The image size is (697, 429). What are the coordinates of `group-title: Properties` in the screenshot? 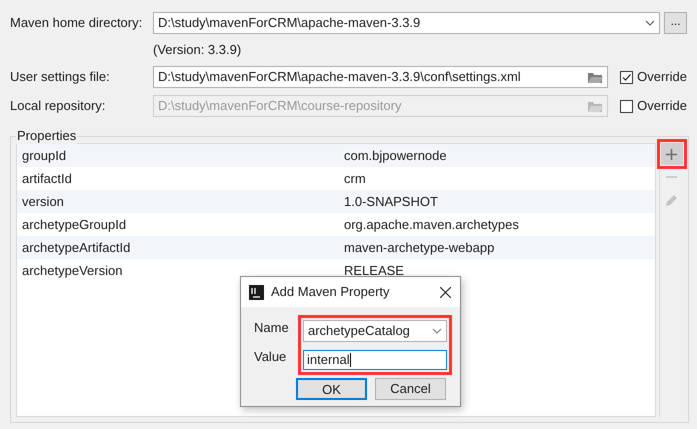 It's located at (47, 136).